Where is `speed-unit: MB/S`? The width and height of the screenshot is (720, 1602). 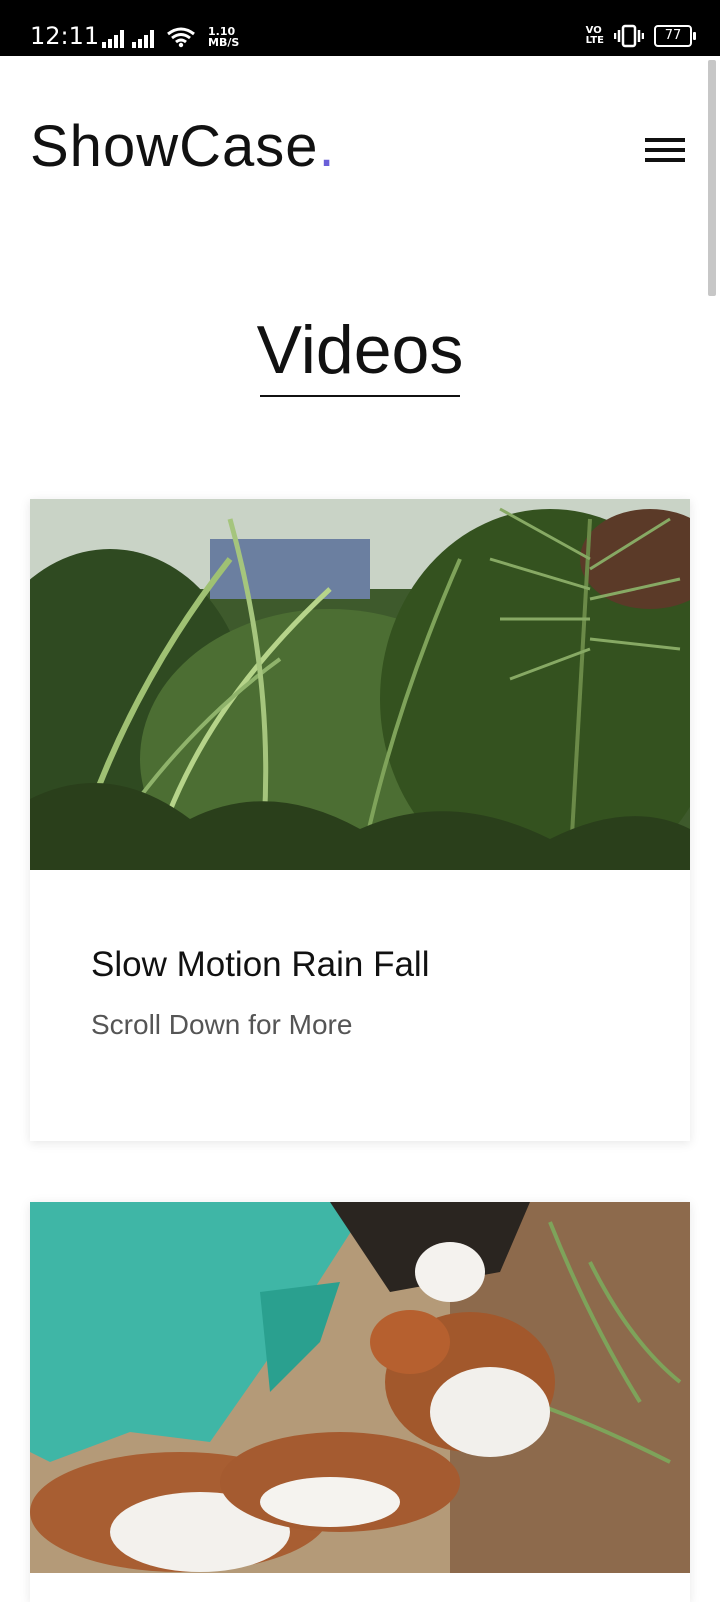
speed-unit: MB/S is located at coordinates (224, 42).